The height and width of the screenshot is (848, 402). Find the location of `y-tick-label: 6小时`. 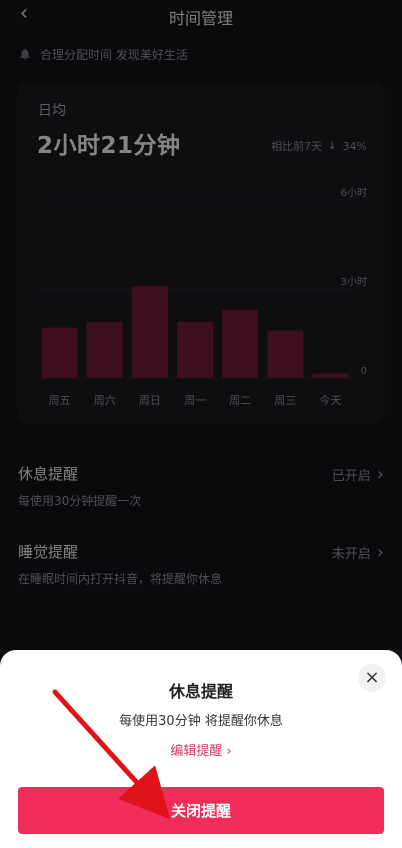

y-tick-label: 6小时 is located at coordinates (354, 193).